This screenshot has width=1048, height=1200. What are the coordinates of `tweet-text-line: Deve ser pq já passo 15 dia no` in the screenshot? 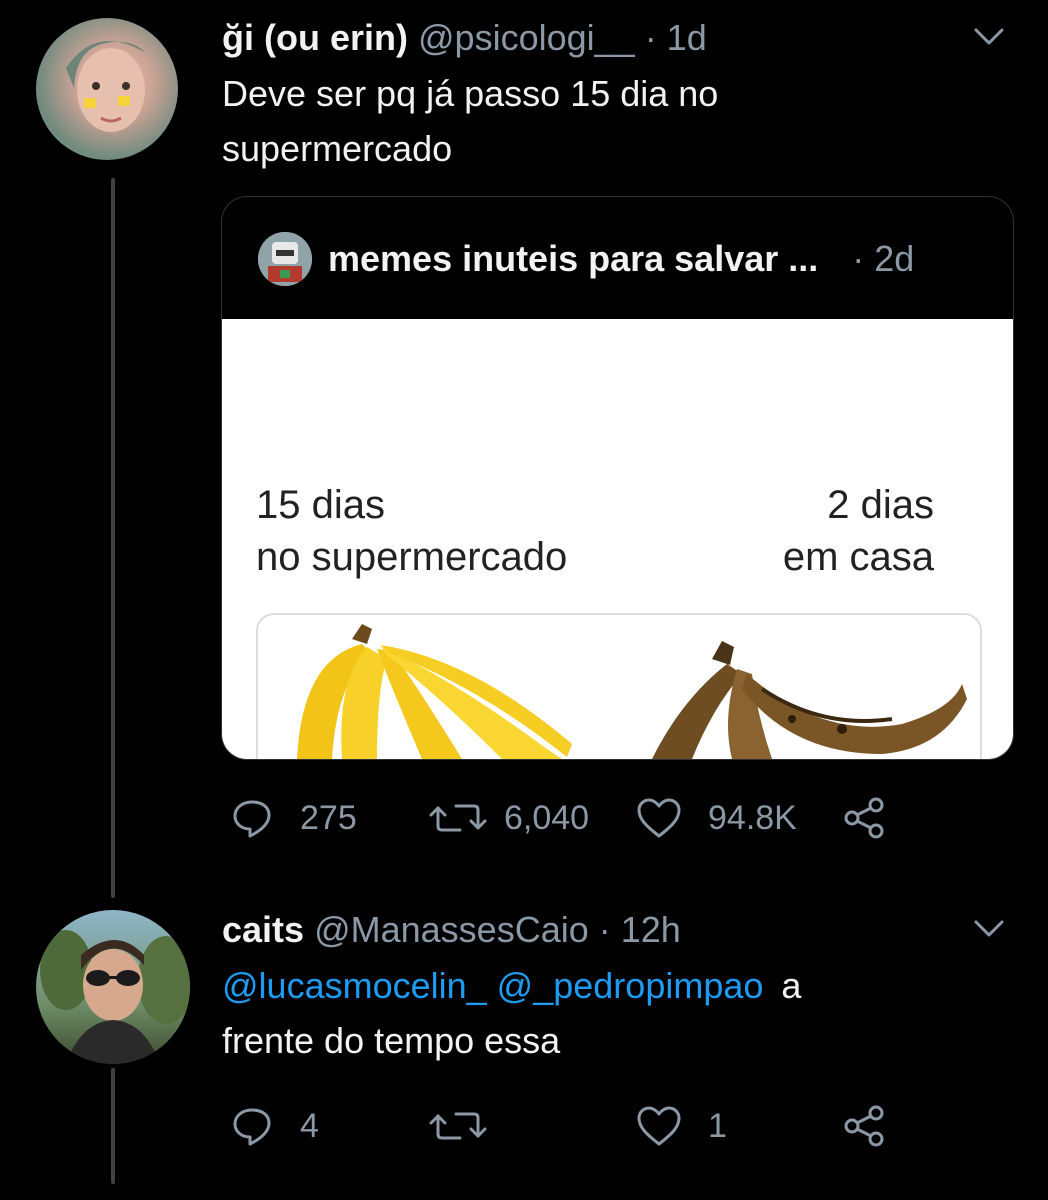 It's located at (470, 93).